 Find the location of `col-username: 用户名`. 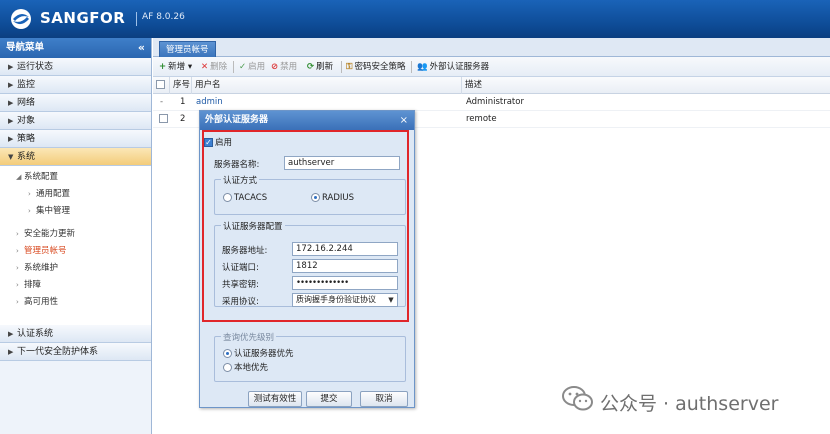

col-username: 用户名 is located at coordinates (327, 85).